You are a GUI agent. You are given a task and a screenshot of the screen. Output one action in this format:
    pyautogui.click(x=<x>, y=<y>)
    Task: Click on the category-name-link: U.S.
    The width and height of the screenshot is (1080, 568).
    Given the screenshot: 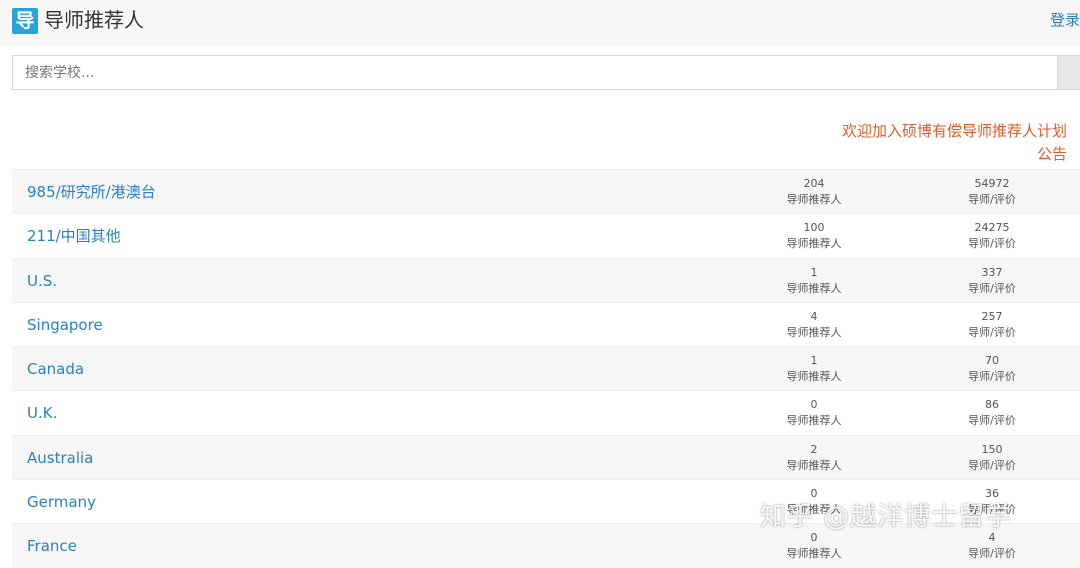 What is the action you would take?
    pyautogui.click(x=42, y=281)
    